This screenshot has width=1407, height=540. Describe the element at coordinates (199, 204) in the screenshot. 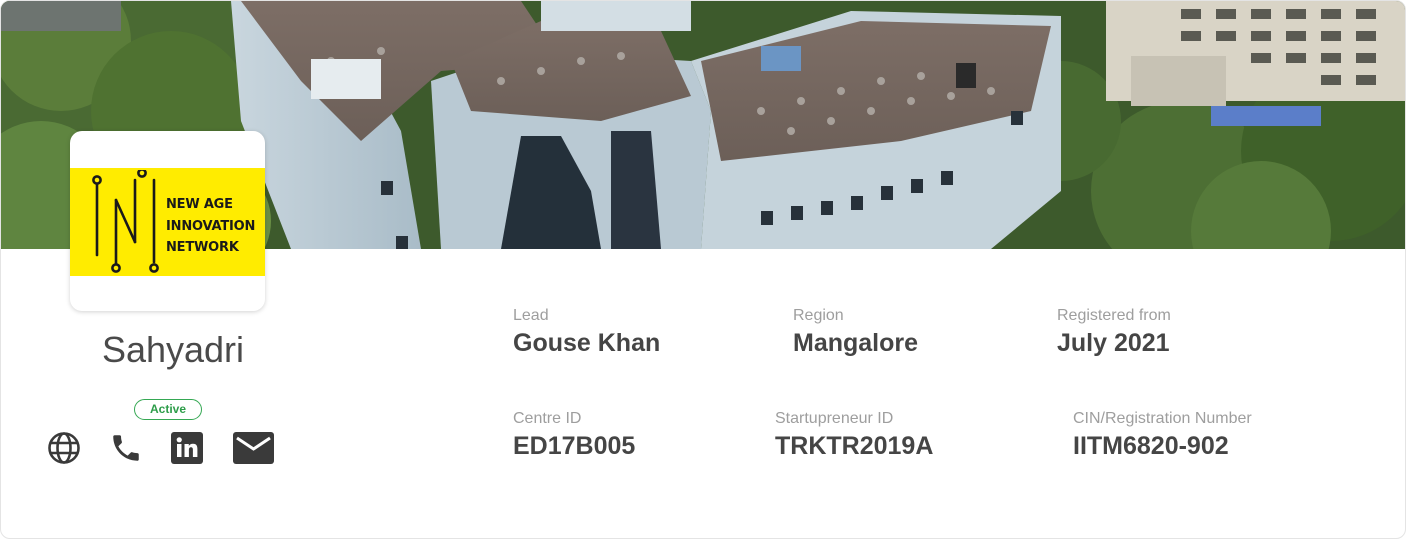

I see `logo-line-1: NEW AGE` at that location.